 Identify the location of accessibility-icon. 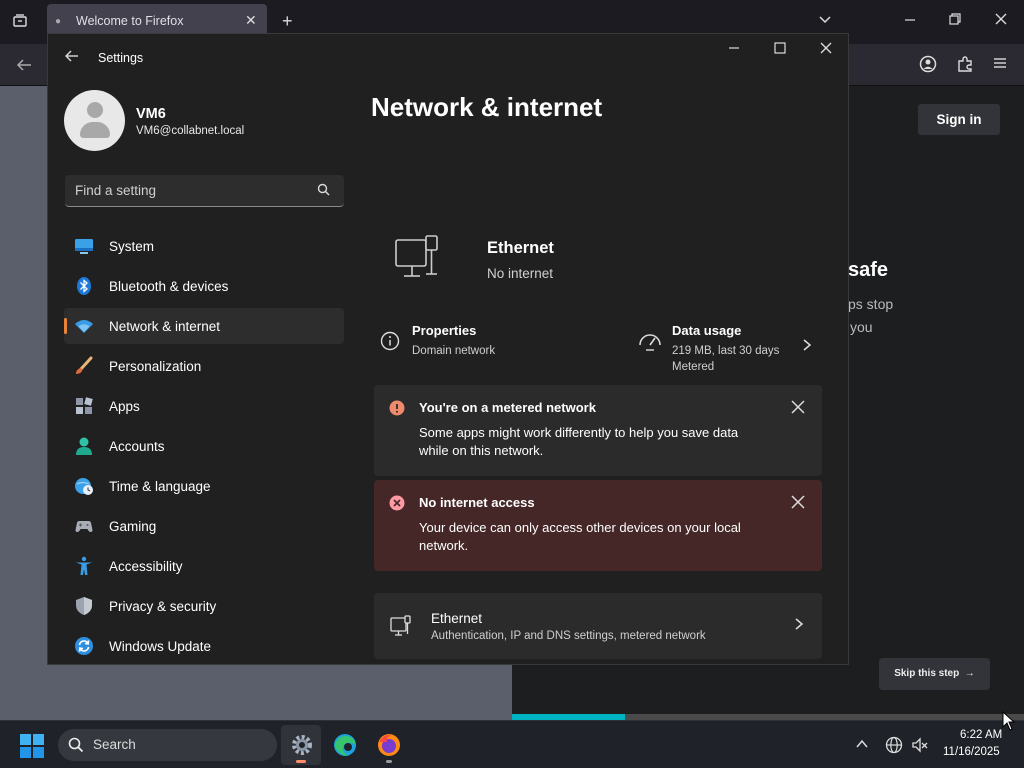
(84, 566).